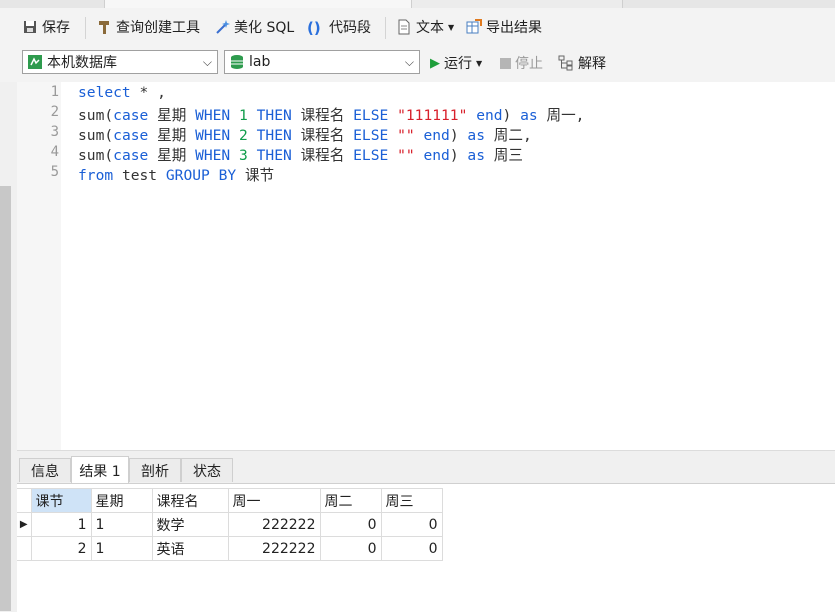 This screenshot has width=835, height=612. What do you see at coordinates (404, 27) in the screenshot?
I see `document-icon` at bounding box center [404, 27].